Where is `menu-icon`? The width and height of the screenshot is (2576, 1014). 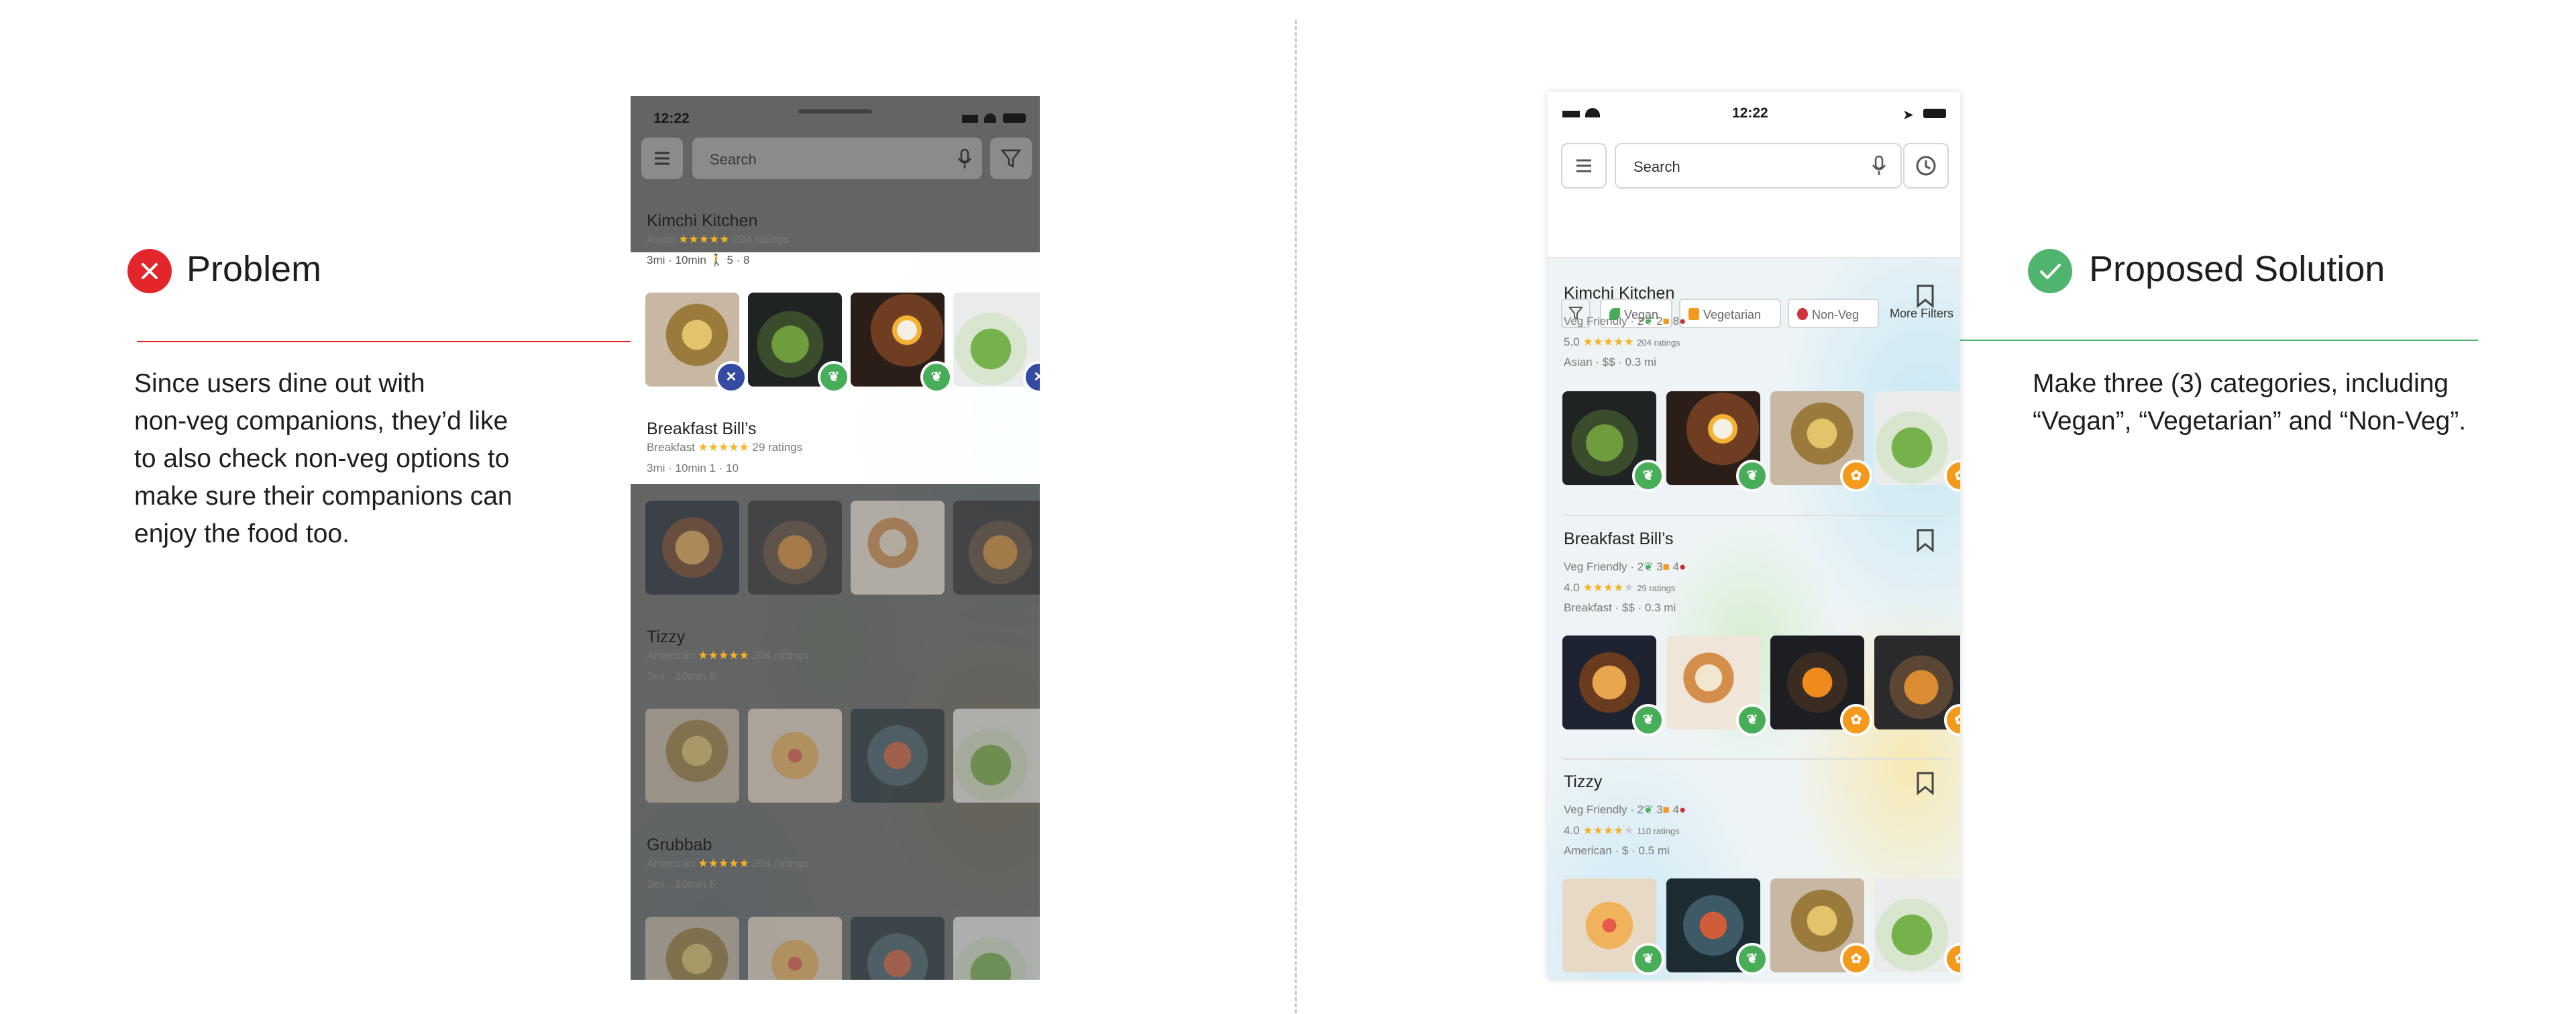
menu-icon is located at coordinates (662, 158).